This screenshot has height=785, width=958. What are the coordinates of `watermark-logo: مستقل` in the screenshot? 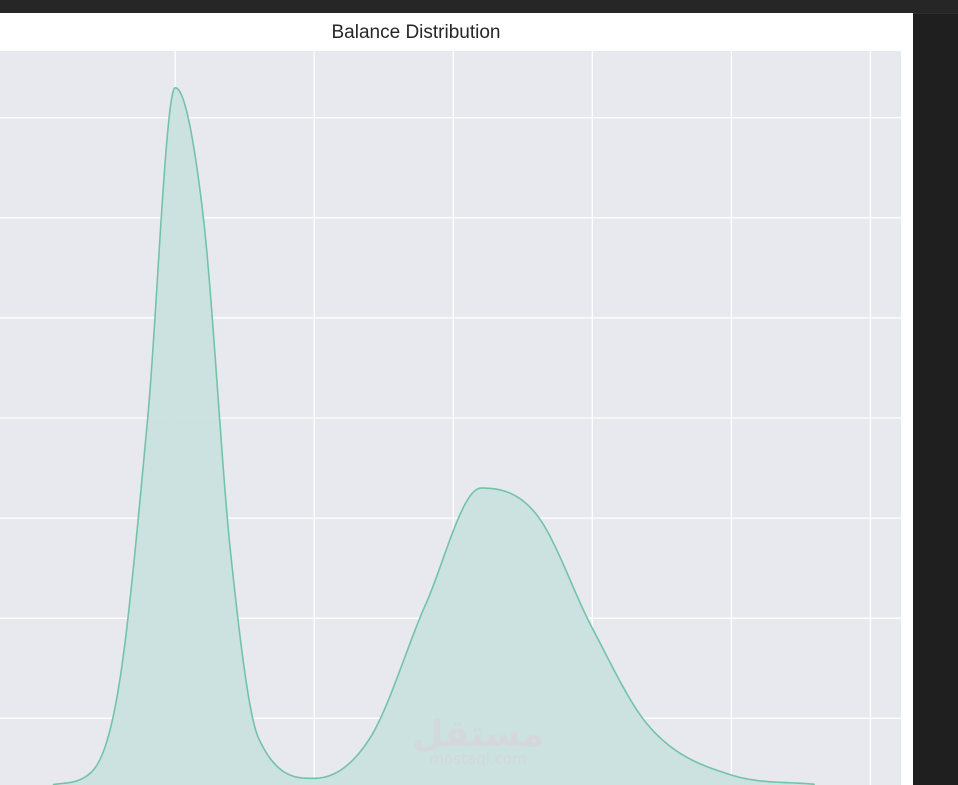 It's located at (478, 734).